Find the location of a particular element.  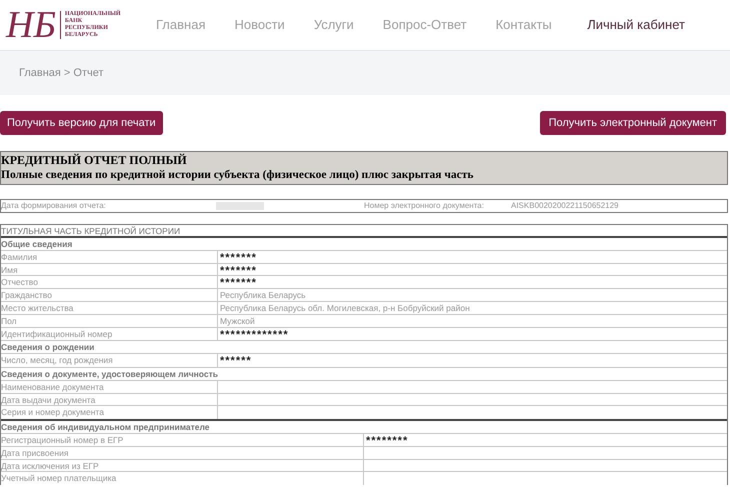

nav-link: Главная is located at coordinates (181, 25).